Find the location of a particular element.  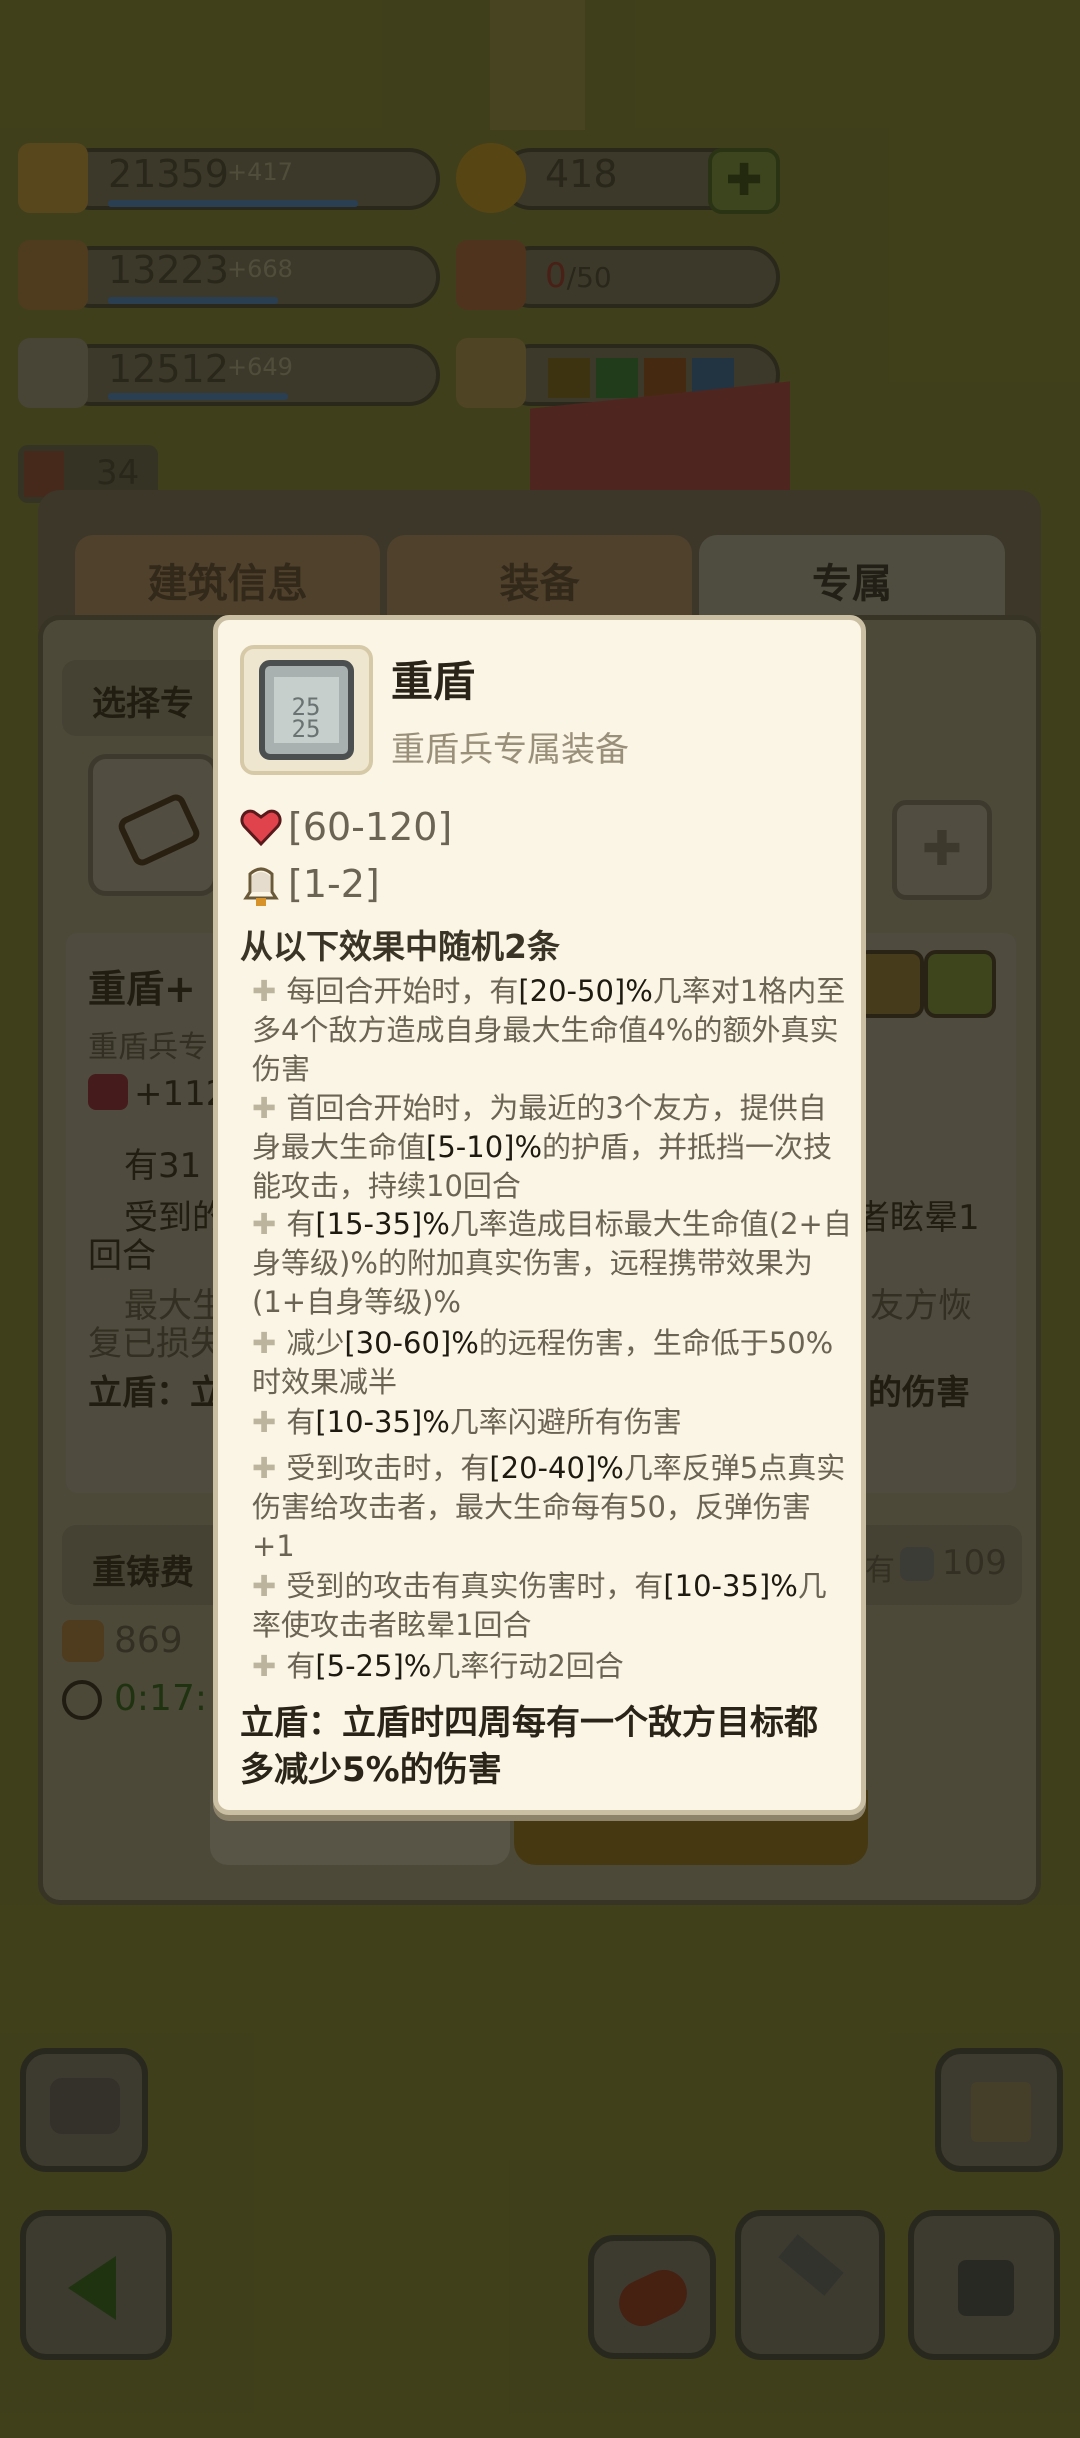

effect-item: ✚ 受到的攻击有真实伤害时，有[10-35]%几率使攻击者眩晕1回合 is located at coordinates (539, 1605).